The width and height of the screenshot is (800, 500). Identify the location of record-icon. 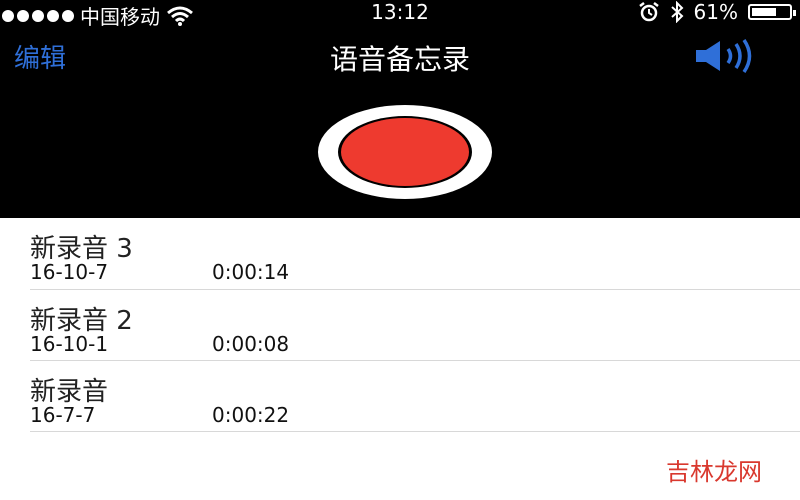
(405, 152).